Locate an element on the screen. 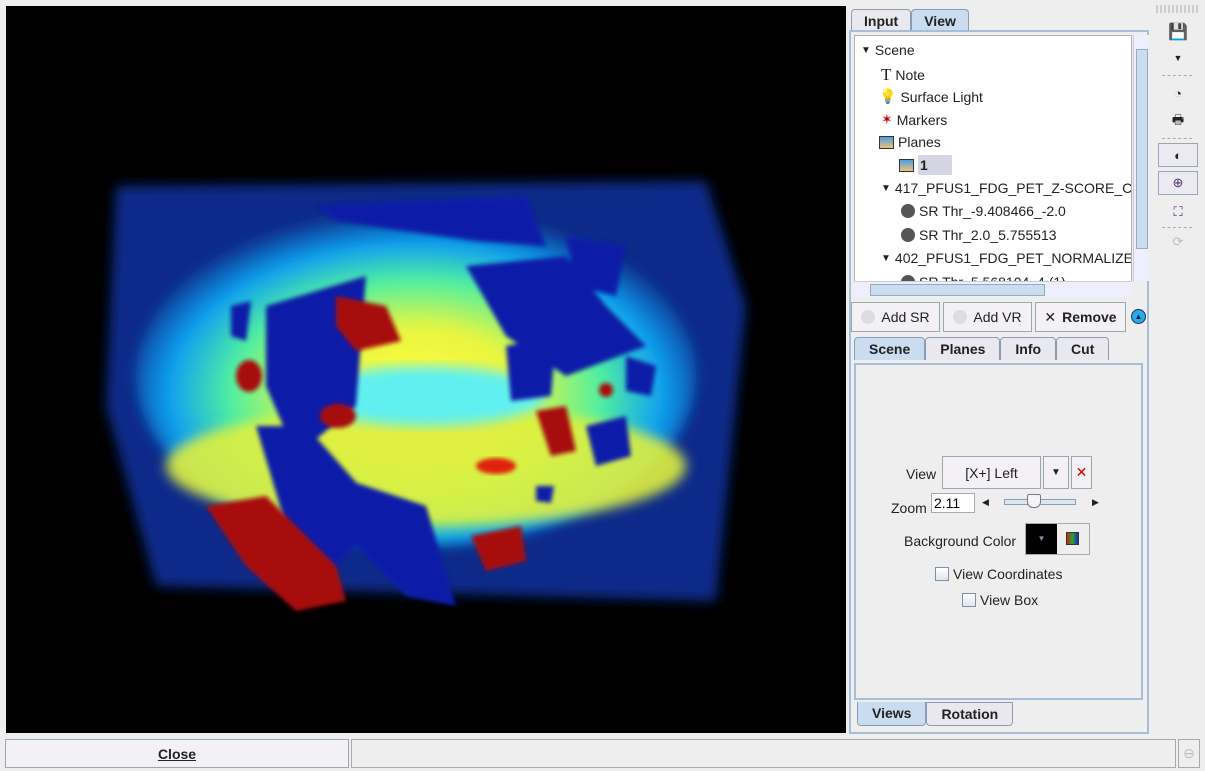 This screenshot has height=771, width=1205. contrast-icon: ◐ is located at coordinates (1178, 155).